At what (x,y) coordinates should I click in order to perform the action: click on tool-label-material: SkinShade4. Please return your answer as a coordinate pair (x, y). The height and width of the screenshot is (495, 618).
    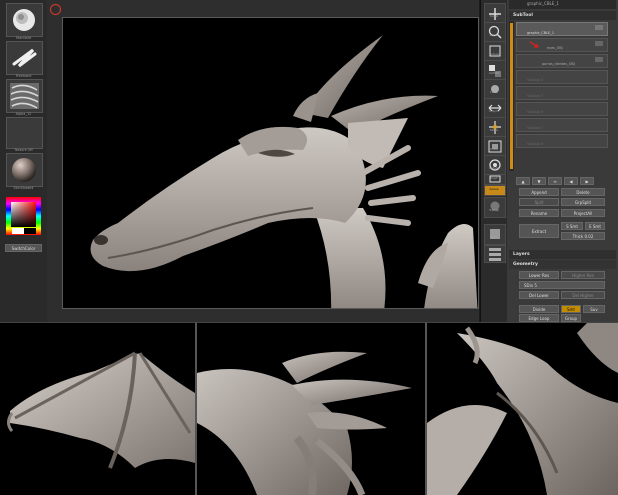
    Looking at the image, I should click on (23, 188).